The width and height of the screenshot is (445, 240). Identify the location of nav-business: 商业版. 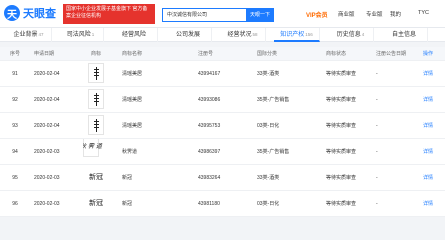
(346, 14).